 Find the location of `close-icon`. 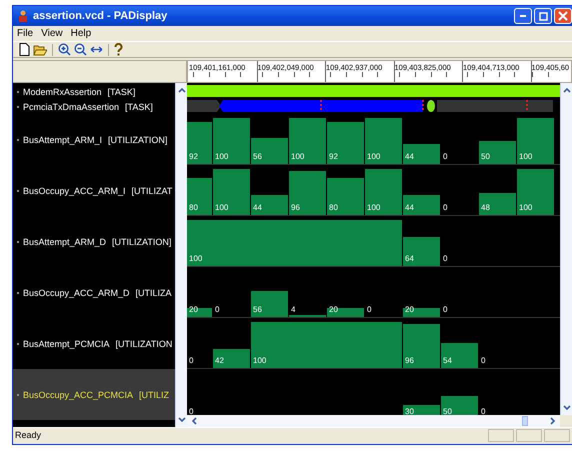

close-icon is located at coordinates (563, 16).